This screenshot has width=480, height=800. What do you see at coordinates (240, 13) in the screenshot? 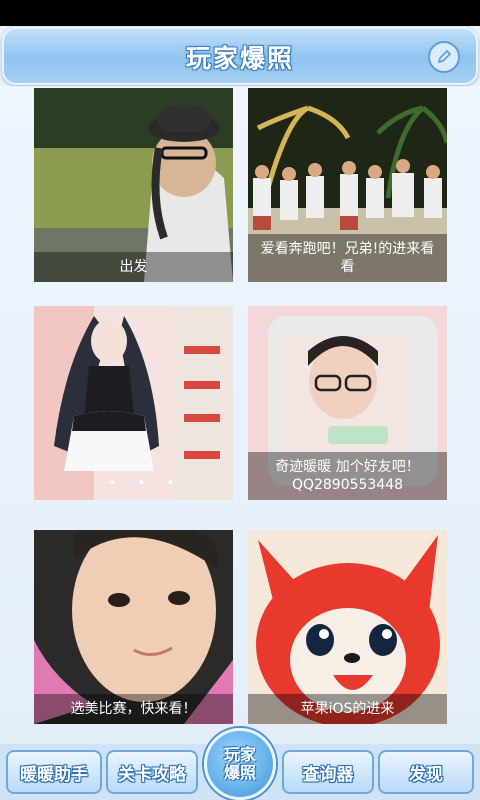
I see `status-bar` at bounding box center [240, 13].